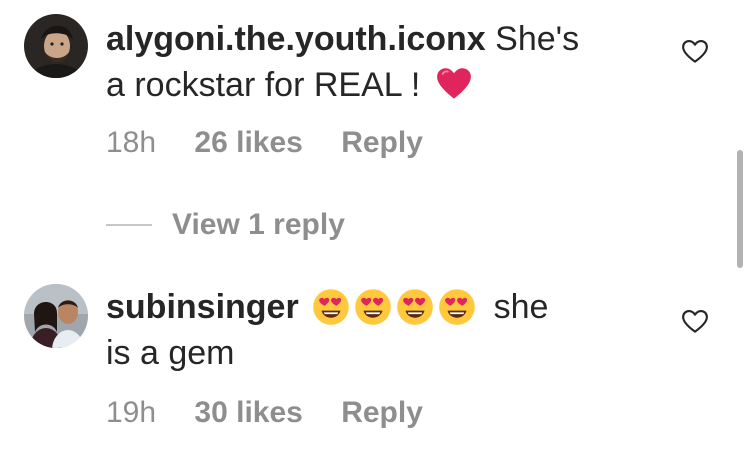  What do you see at coordinates (202, 307) in the screenshot?
I see `comment-username: subinsinger` at bounding box center [202, 307].